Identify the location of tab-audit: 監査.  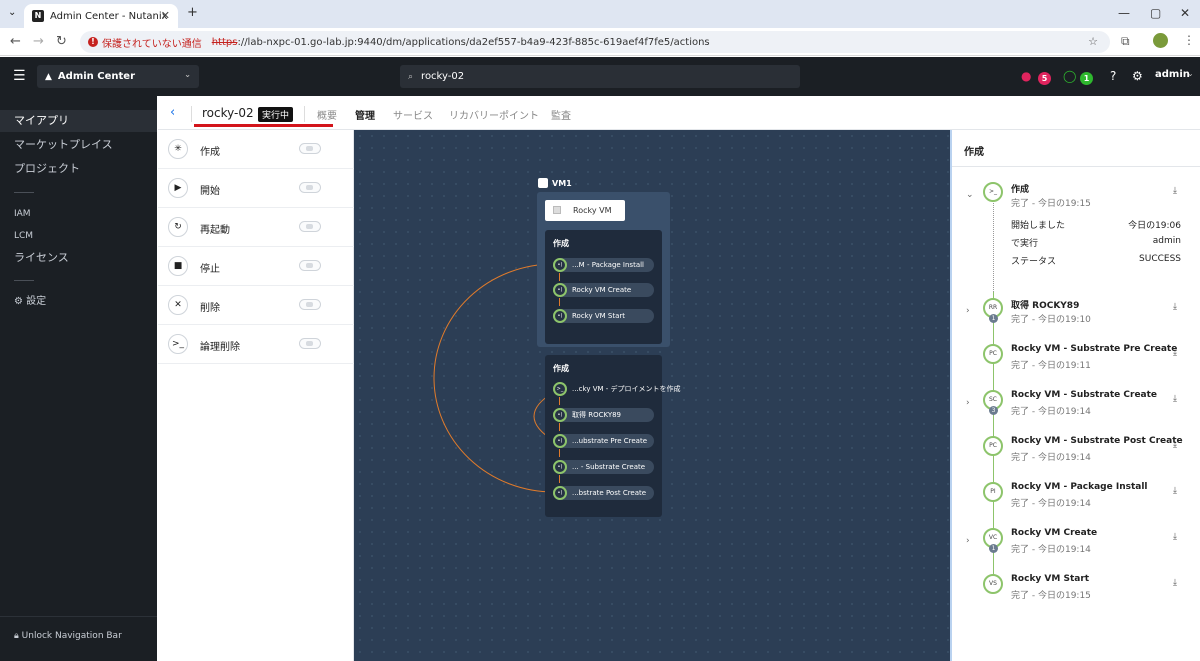
(561, 114).